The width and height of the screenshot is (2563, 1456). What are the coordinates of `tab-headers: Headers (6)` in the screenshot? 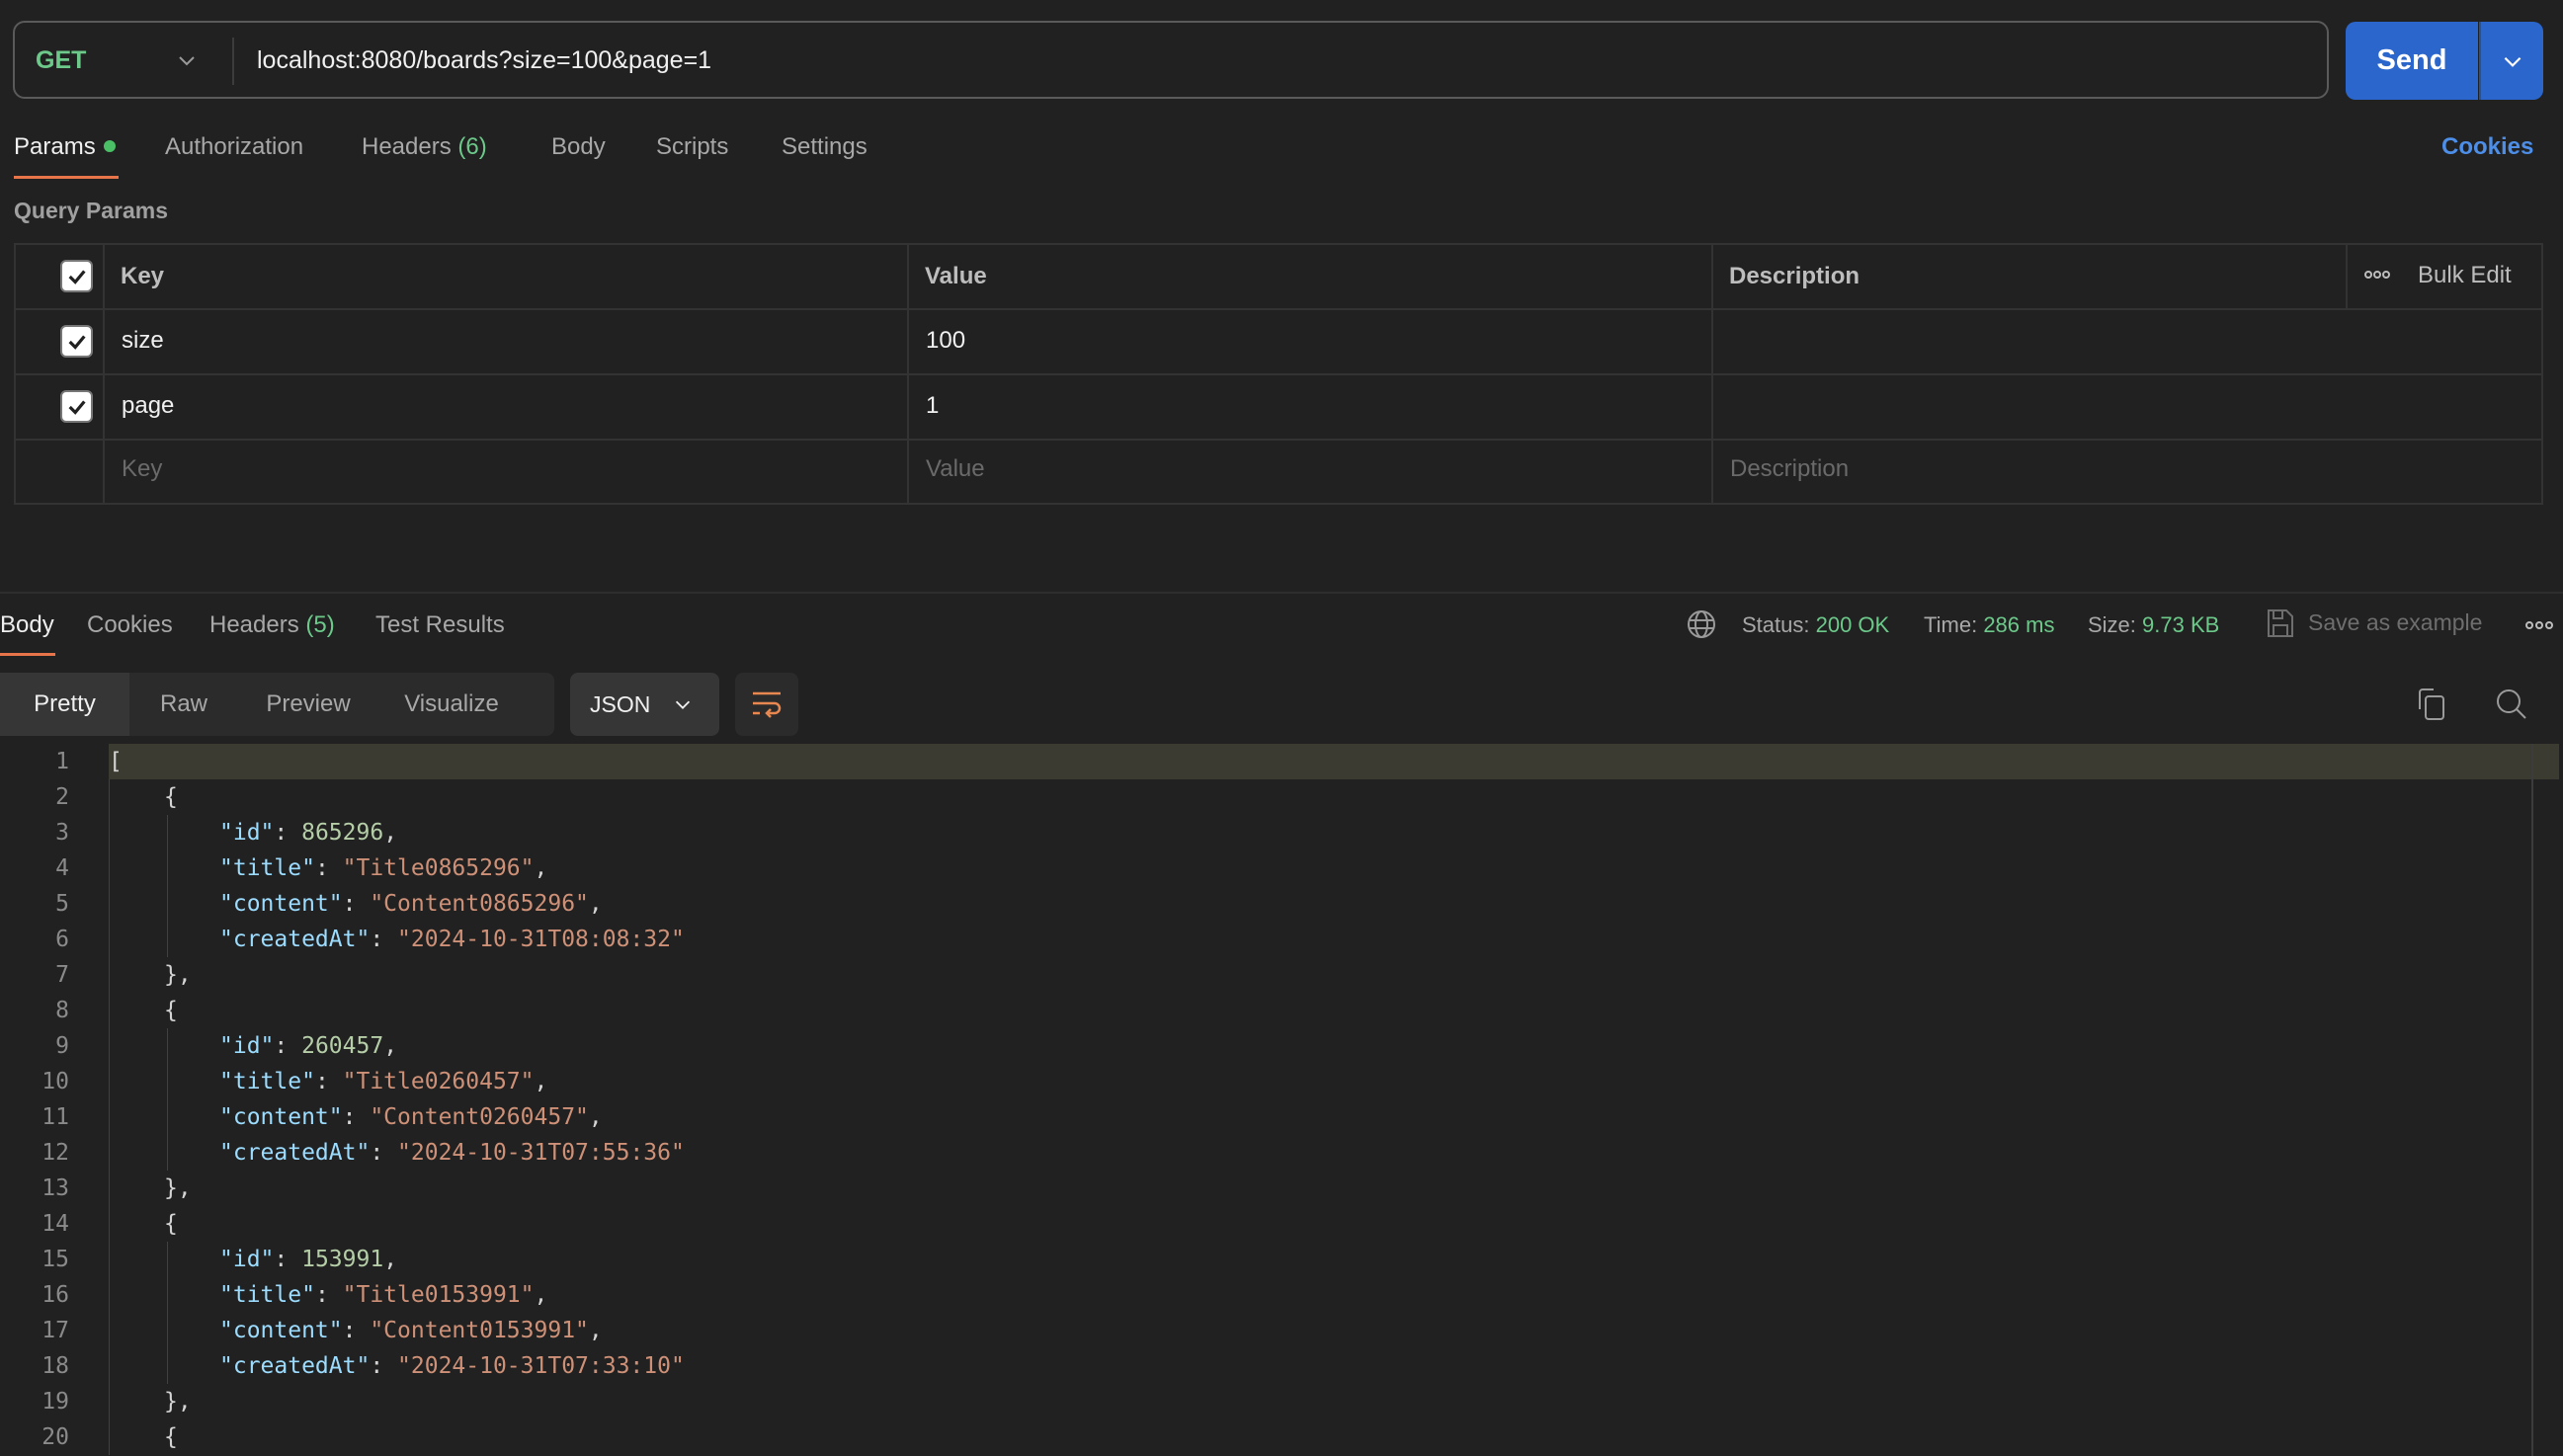 It's located at (424, 147).